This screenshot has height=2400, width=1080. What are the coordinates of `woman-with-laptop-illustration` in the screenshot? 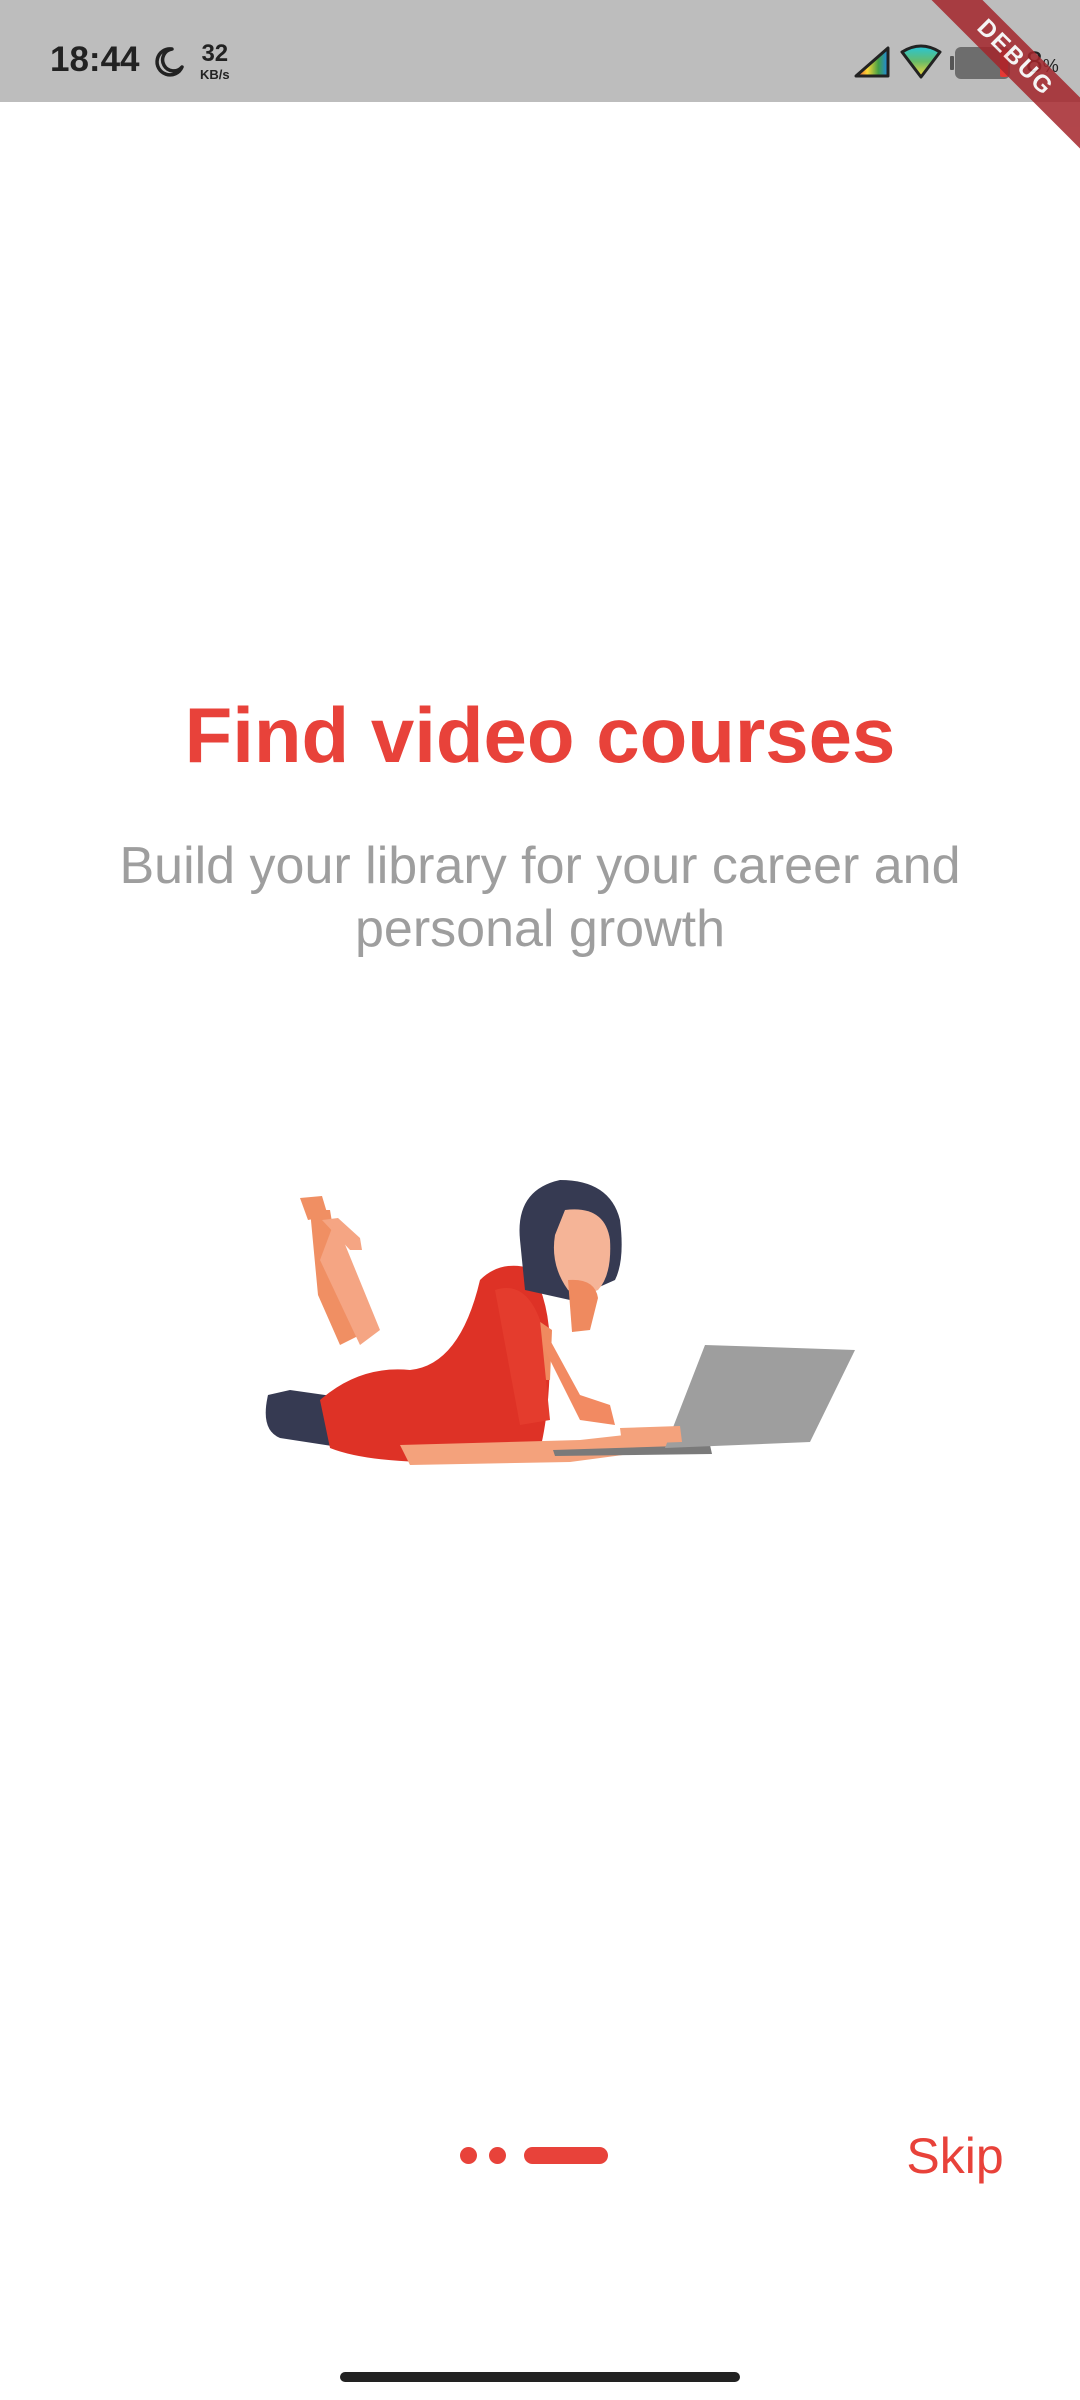 It's located at (560, 1322).